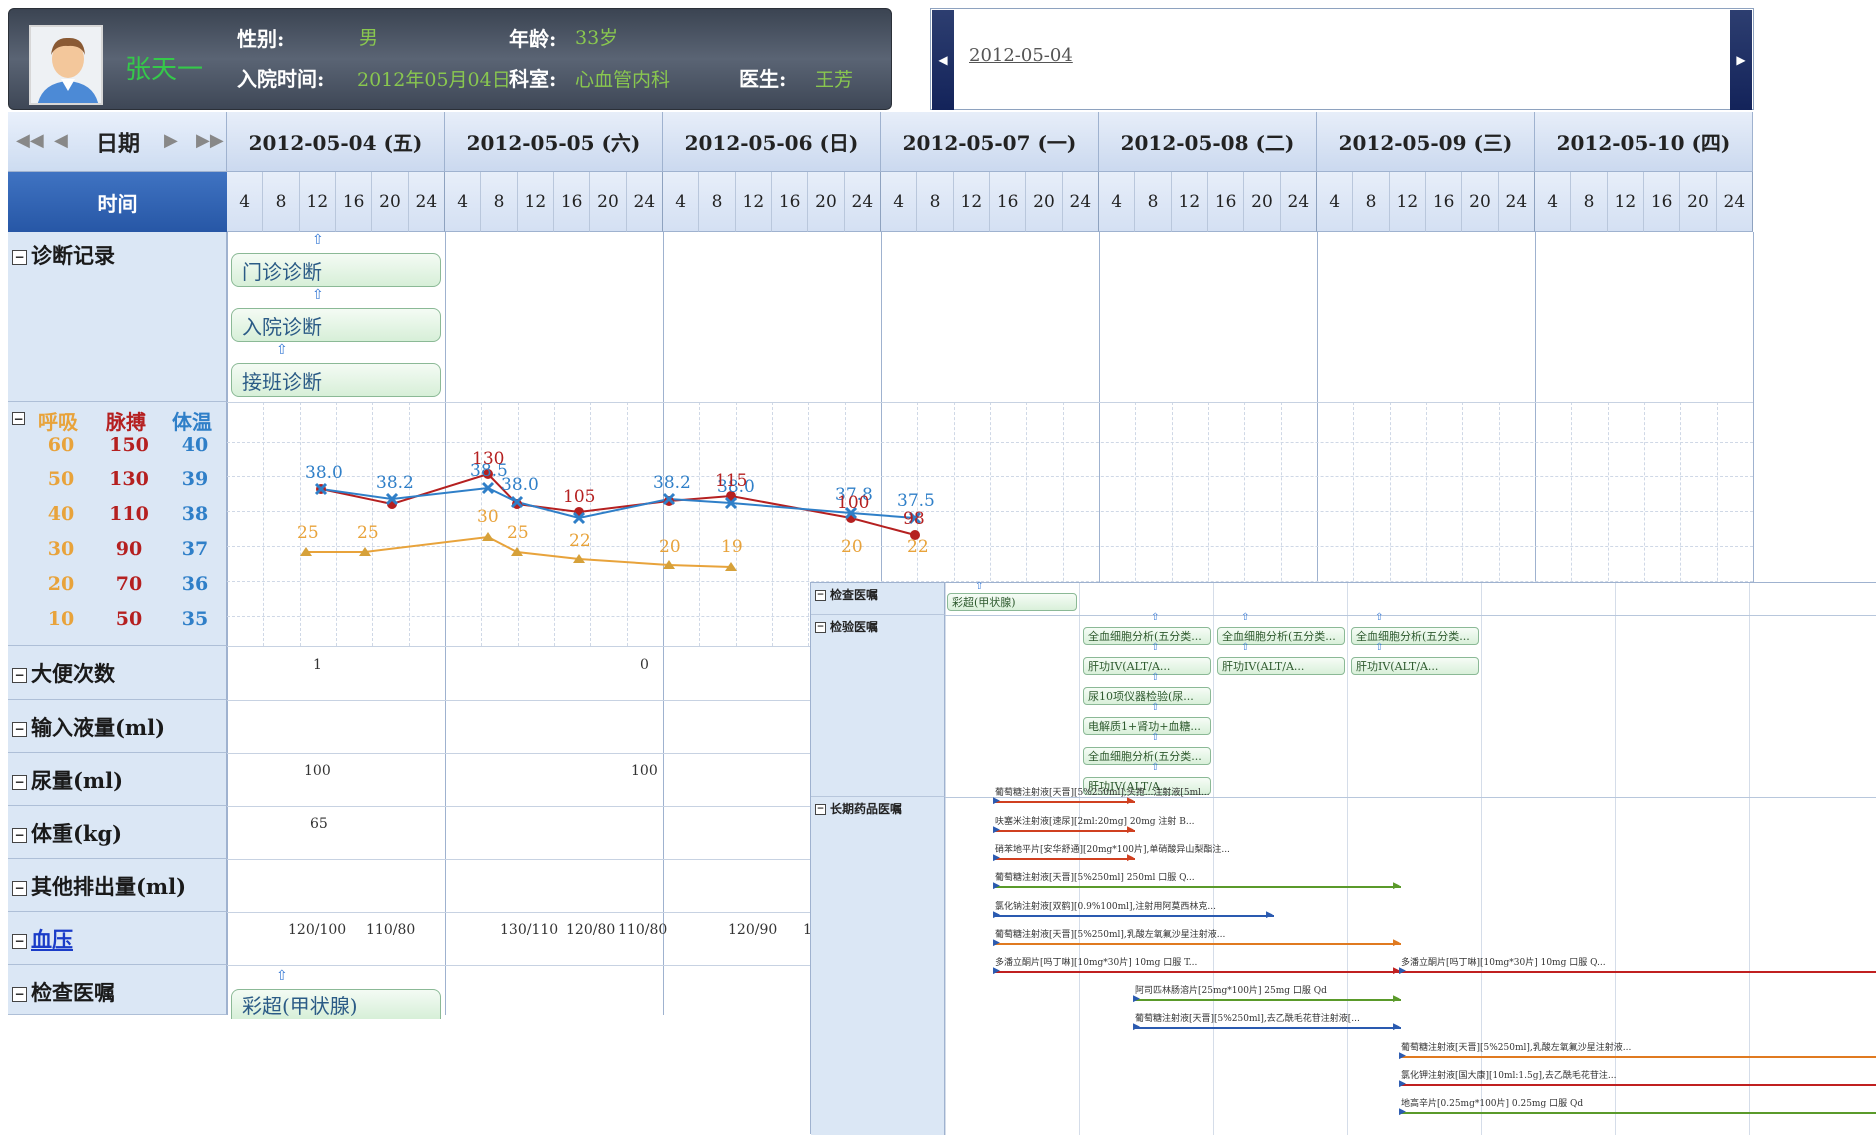 The width and height of the screenshot is (1876, 1135). I want to click on prev-date-button: ◀, so click(943, 60).